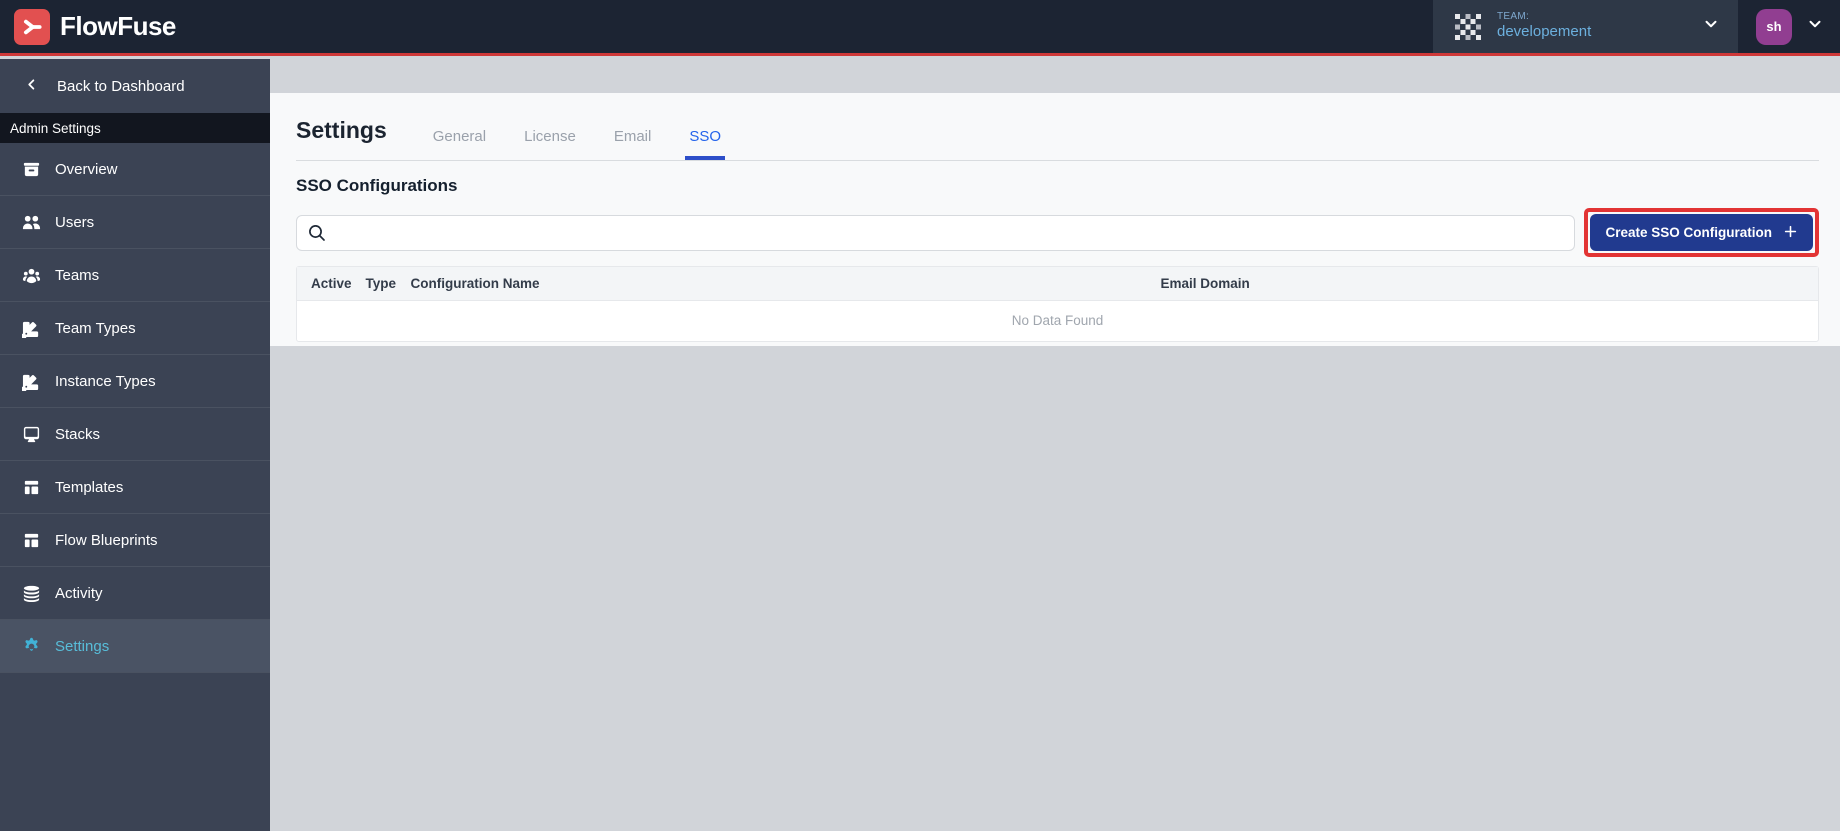  I want to click on search-icon, so click(317, 235).